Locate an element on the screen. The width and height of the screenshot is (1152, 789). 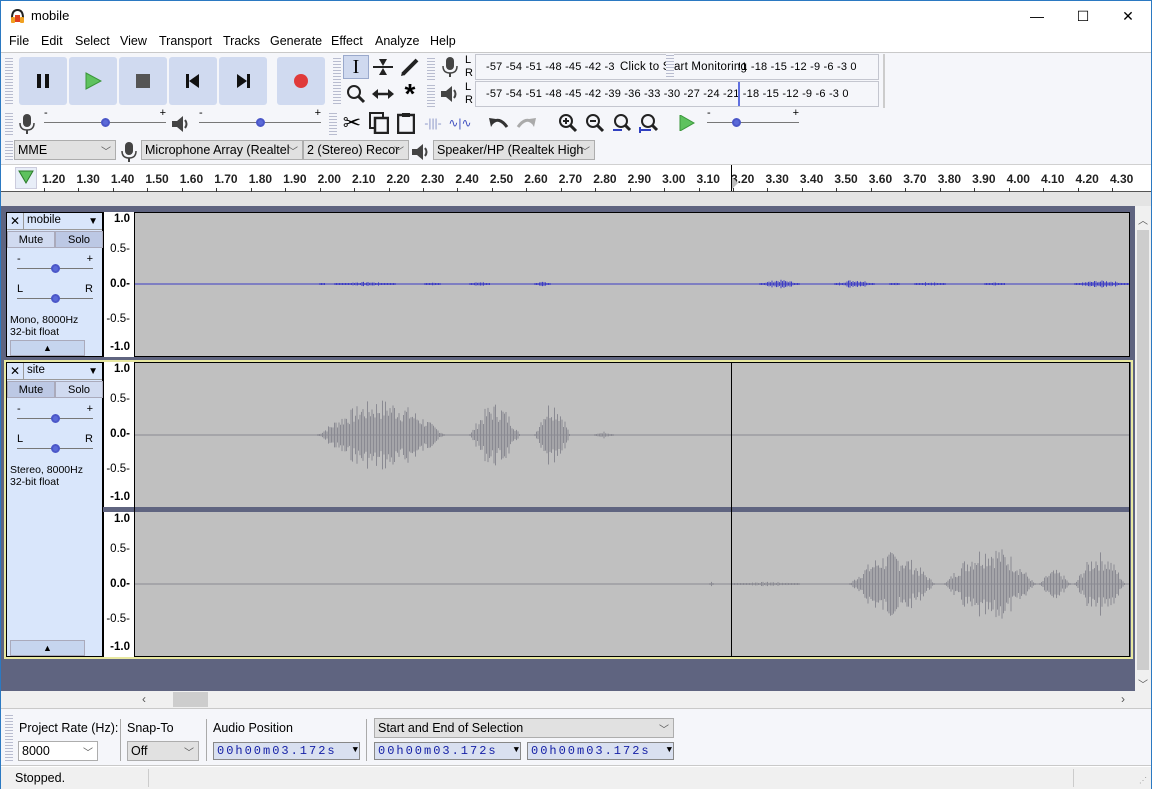
playback-speed-slider: - + is located at coordinates (753, 118).